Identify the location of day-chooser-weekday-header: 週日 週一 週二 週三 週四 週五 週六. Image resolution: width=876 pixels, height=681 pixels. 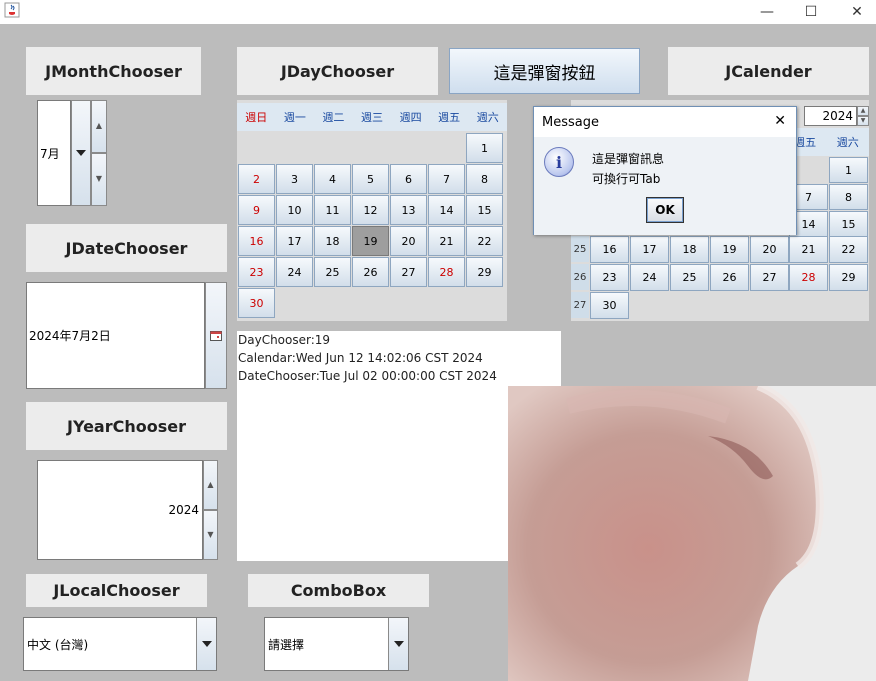
(372, 117).